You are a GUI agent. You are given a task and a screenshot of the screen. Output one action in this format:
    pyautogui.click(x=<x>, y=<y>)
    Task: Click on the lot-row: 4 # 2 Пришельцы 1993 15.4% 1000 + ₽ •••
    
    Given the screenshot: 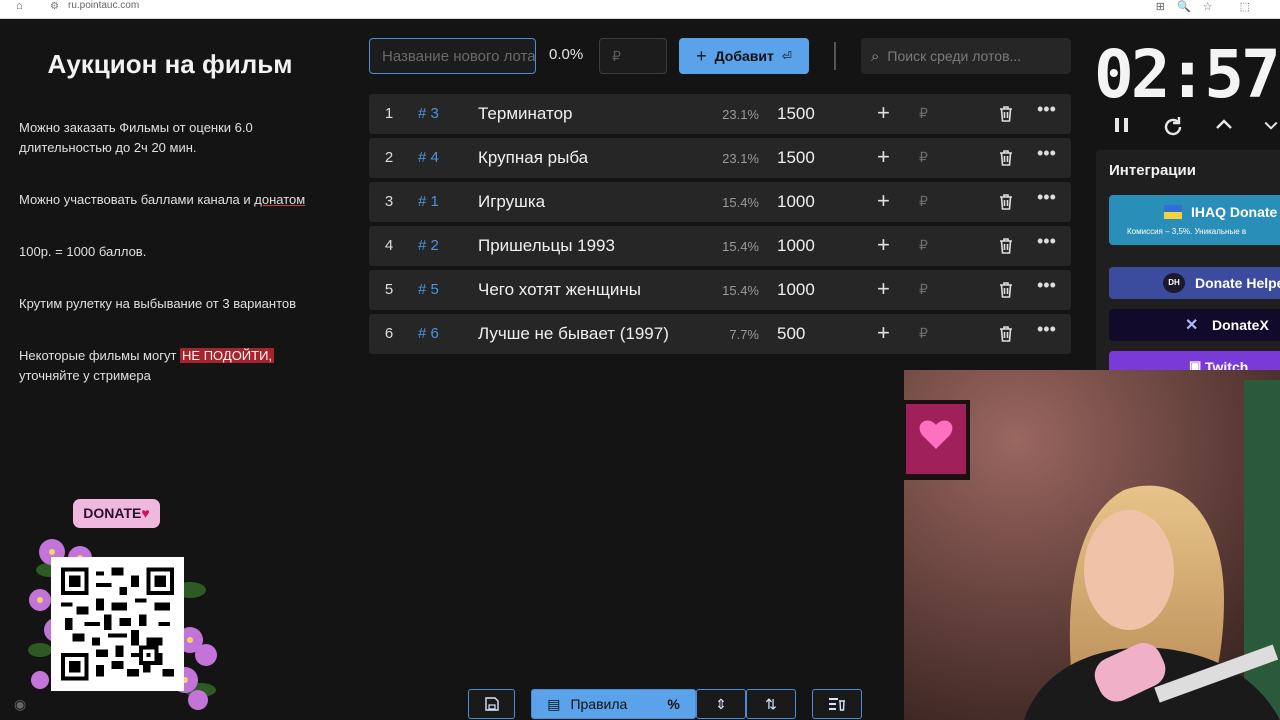 What is the action you would take?
    pyautogui.click(x=720, y=246)
    